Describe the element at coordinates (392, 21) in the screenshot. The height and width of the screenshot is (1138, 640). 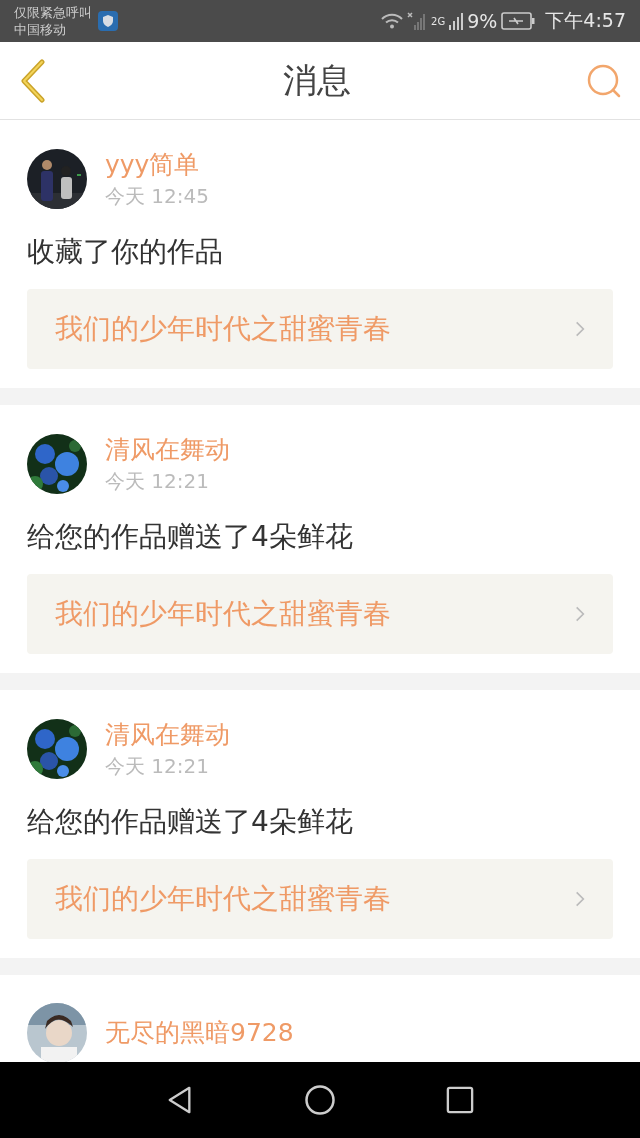
I see `wifi-icon` at that location.